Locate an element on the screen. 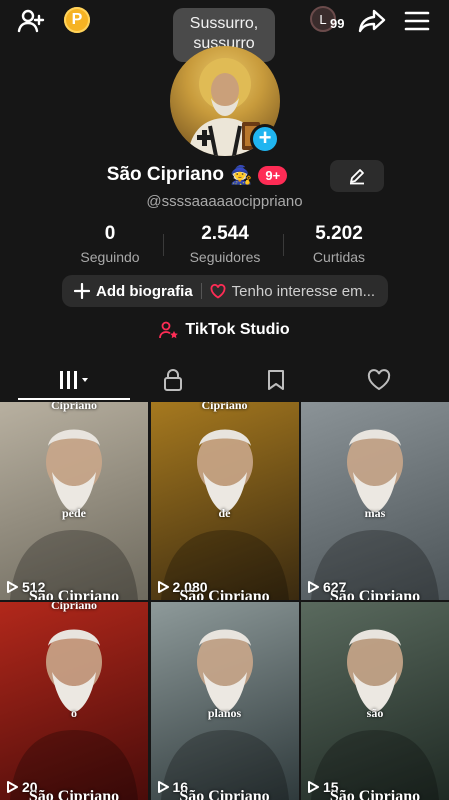 Image resolution: width=449 pixels, height=800 pixels. video-thumbnail: planos 16 São Cipriano is located at coordinates (224, 701).